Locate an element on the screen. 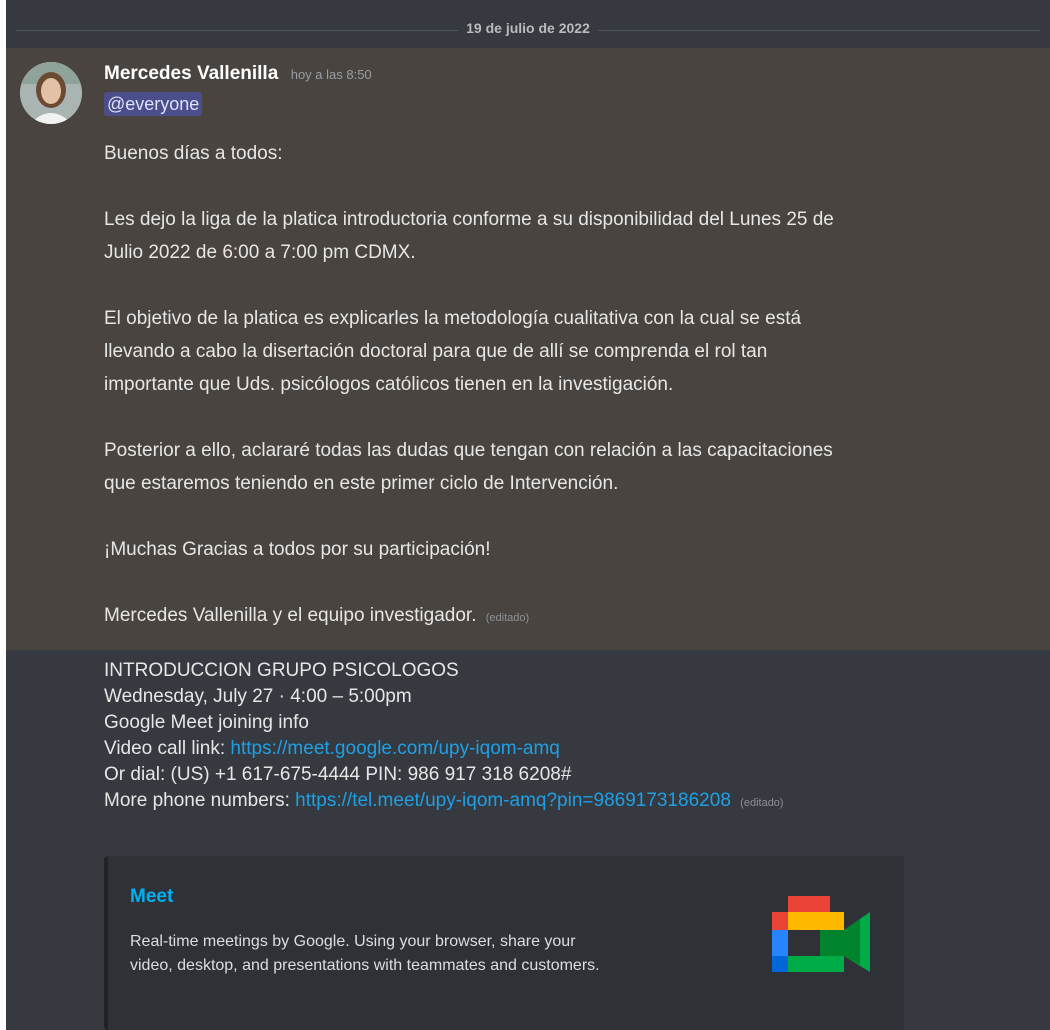 The width and height of the screenshot is (1050, 1030). meet-info-heading: Google Meet joining info is located at coordinates (206, 722).